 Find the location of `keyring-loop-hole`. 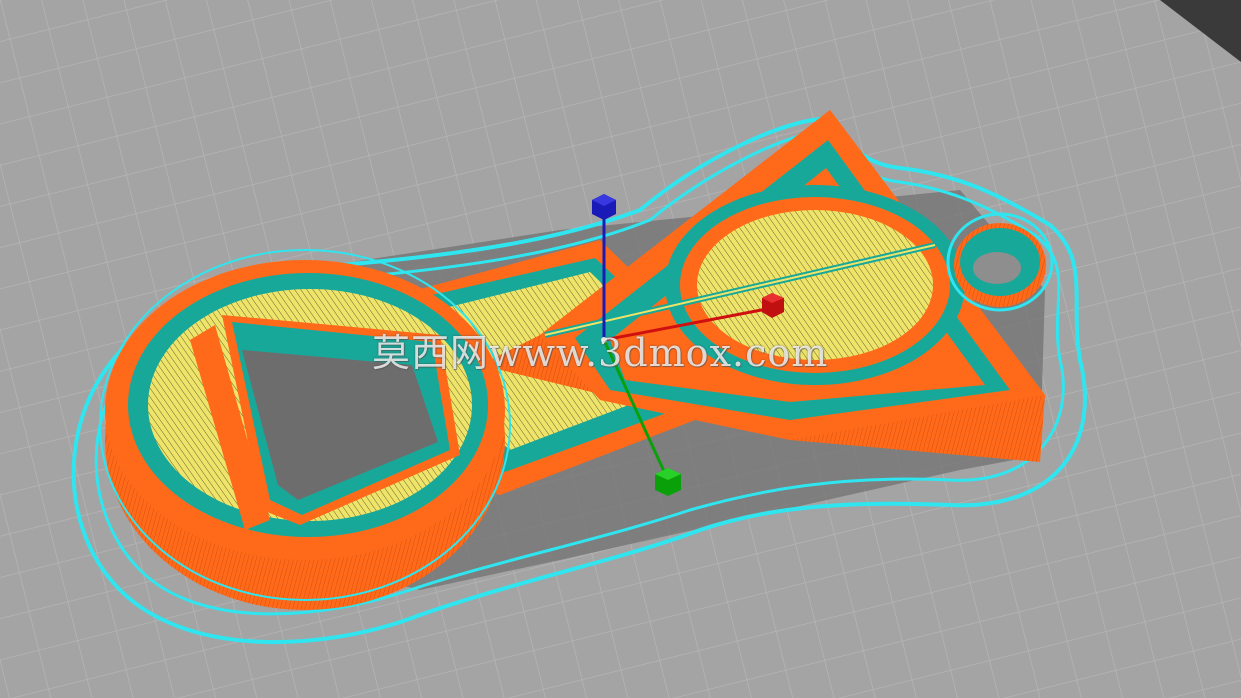

keyring-loop-hole is located at coordinates (997, 268).